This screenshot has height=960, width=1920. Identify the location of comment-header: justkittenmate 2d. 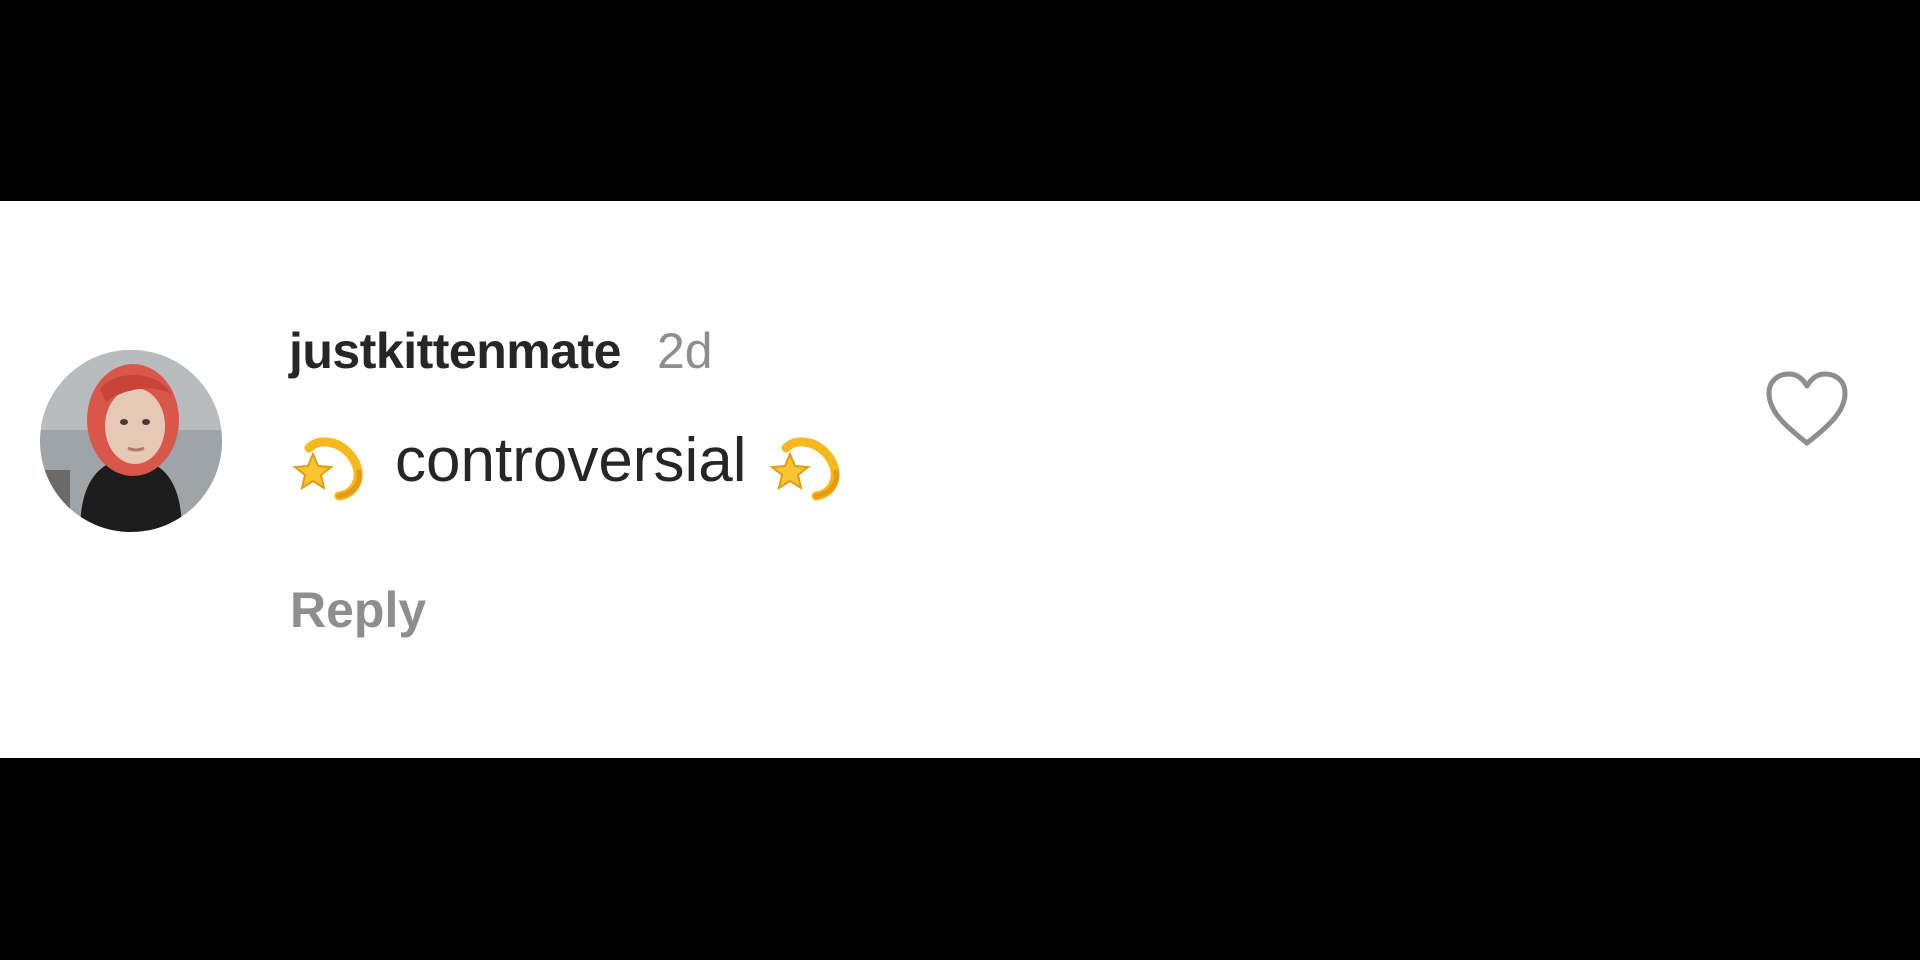
(501, 351).